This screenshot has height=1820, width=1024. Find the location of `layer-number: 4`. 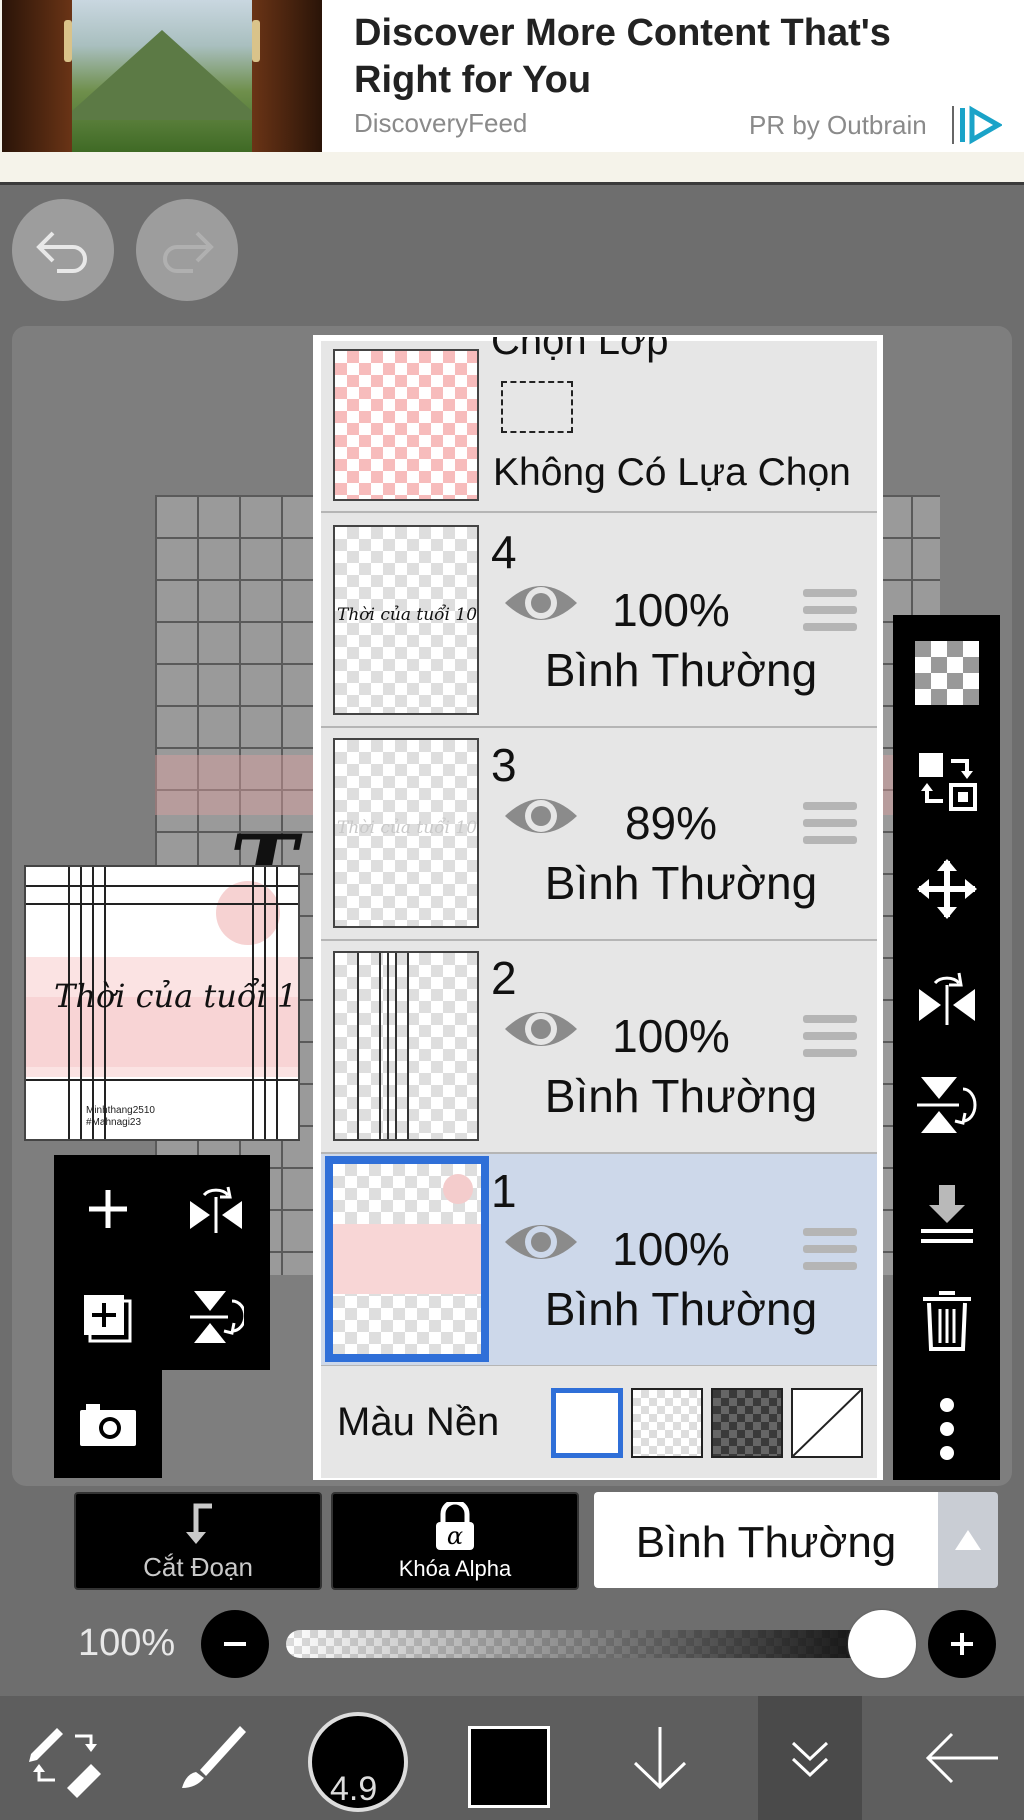

layer-number: 4 is located at coordinates (504, 552).